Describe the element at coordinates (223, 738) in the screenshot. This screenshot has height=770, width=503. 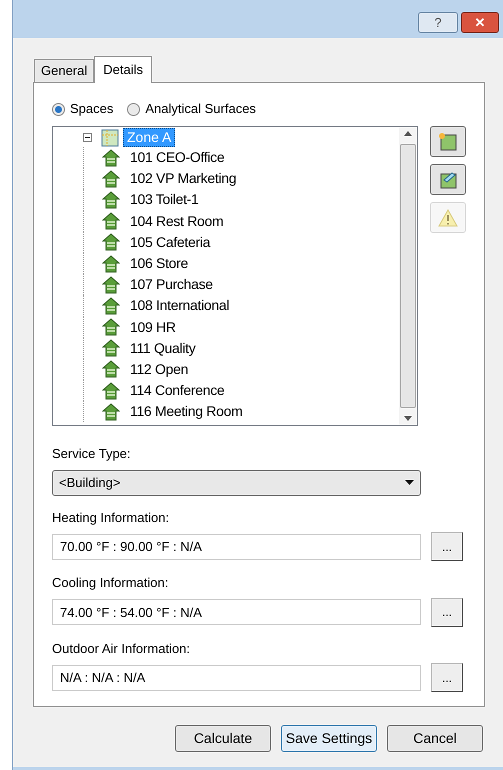
I see `dialog-button: Calculate` at that location.